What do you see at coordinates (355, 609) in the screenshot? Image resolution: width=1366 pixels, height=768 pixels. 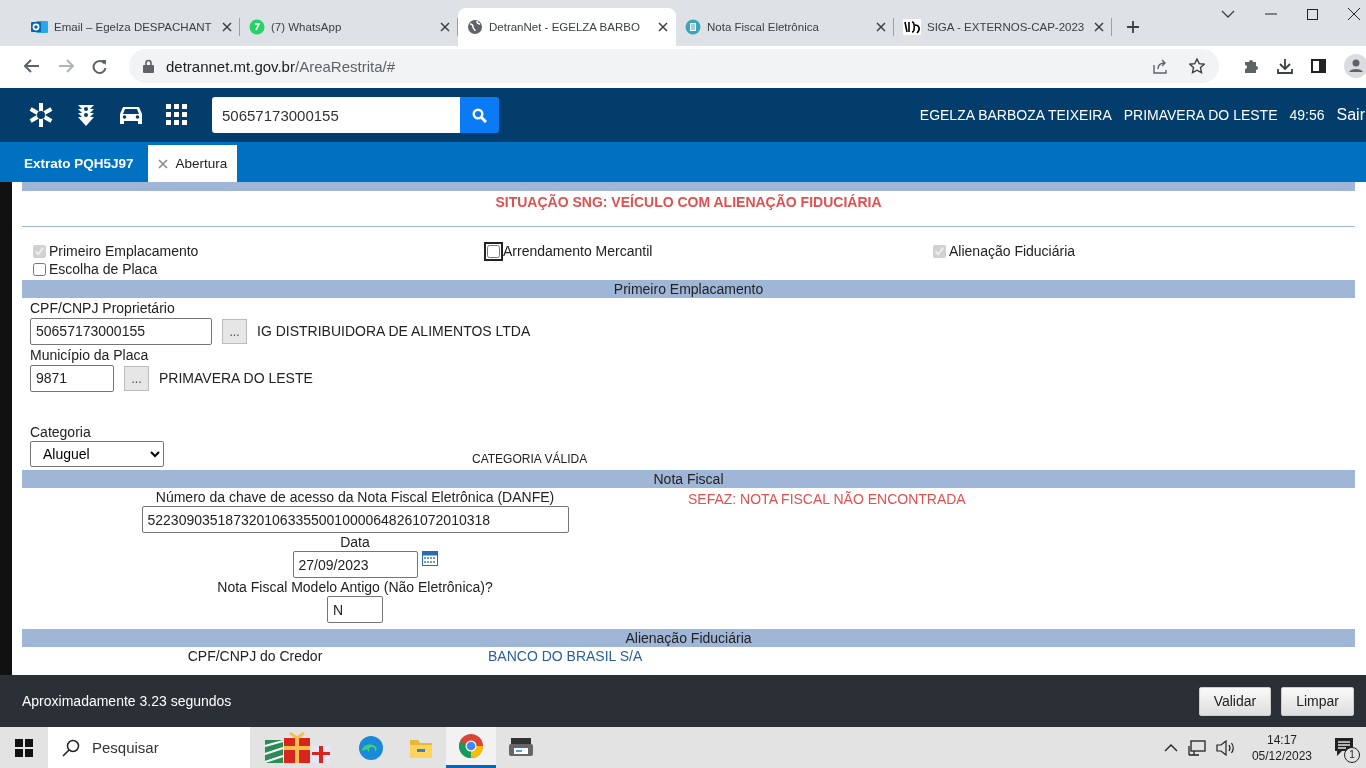 I see `input-field: N` at bounding box center [355, 609].